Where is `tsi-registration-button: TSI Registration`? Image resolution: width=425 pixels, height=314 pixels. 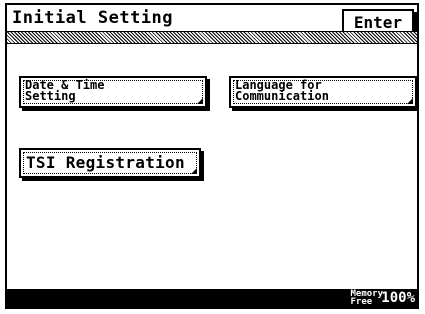 tsi-registration-button: TSI Registration is located at coordinates (110, 163).